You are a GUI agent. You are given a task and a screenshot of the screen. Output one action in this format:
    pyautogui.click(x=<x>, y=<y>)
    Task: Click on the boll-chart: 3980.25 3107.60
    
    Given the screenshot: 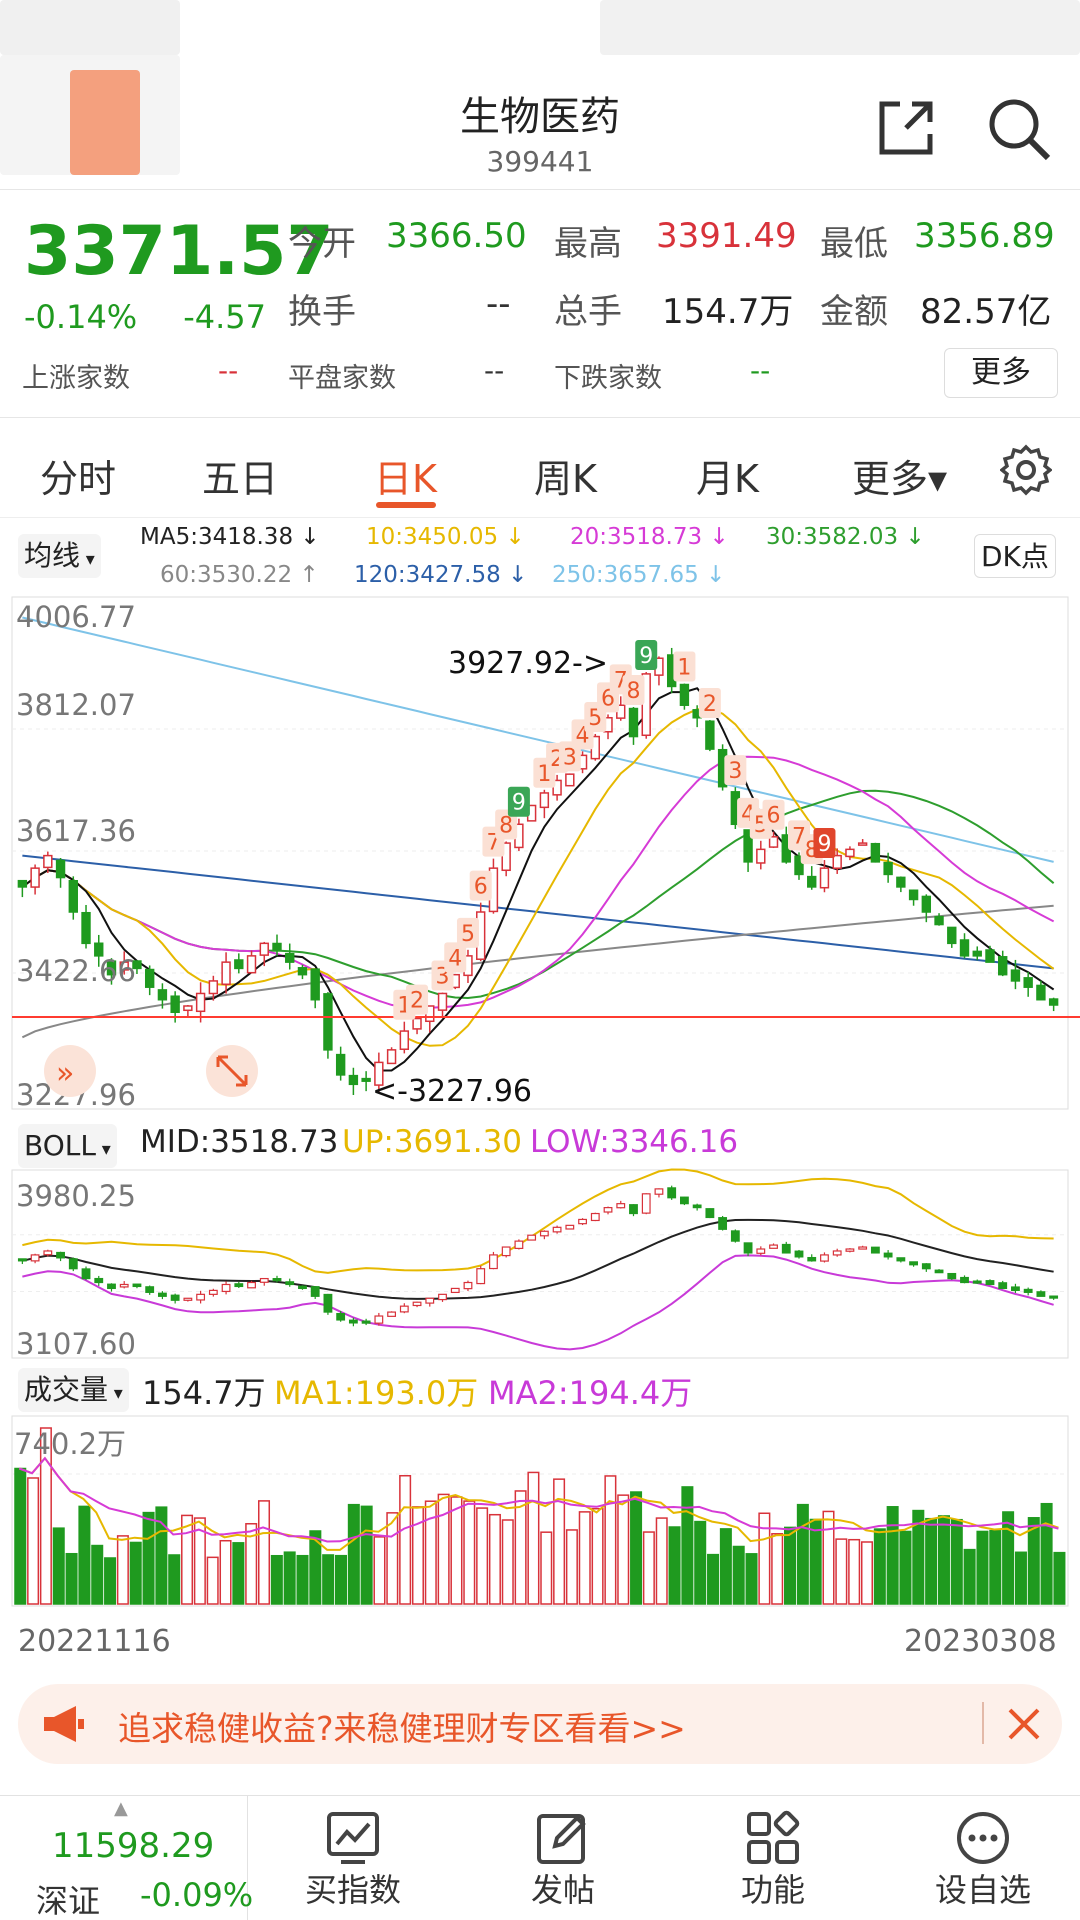 What is the action you would take?
    pyautogui.click(x=540, y=1264)
    